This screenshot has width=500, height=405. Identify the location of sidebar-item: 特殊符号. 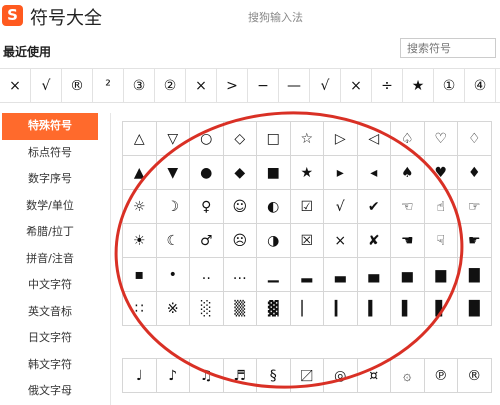
(50, 126).